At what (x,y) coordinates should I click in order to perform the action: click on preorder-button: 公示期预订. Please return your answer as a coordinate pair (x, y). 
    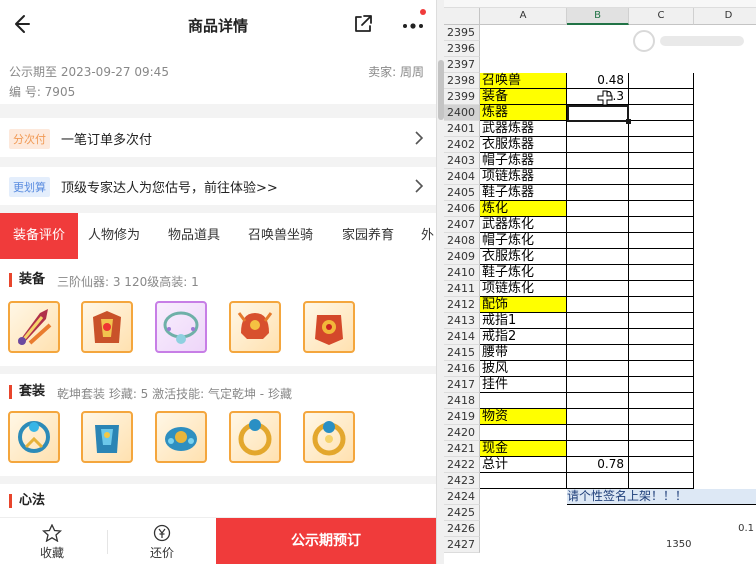
    Looking at the image, I should click on (326, 541).